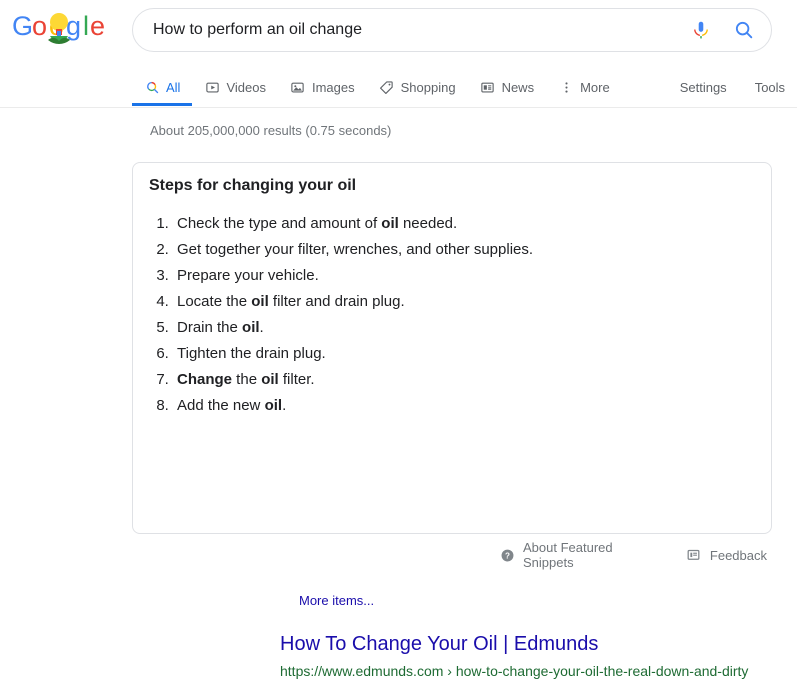 This screenshot has width=797, height=679. I want to click on settings-label: Settings, so click(703, 87).